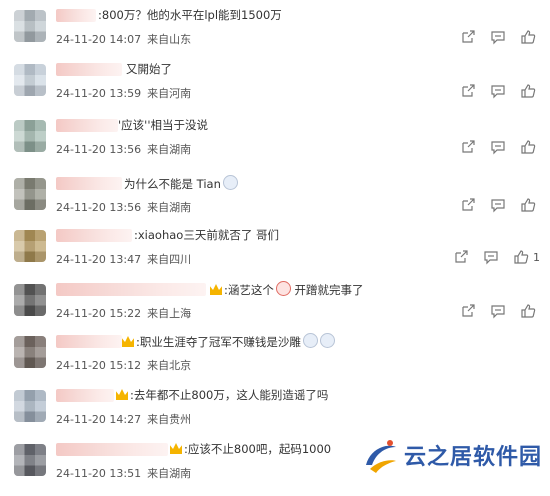  What do you see at coordinates (163, 125) in the screenshot?
I see `comment-text: '应该''相当于没说` at bounding box center [163, 125].